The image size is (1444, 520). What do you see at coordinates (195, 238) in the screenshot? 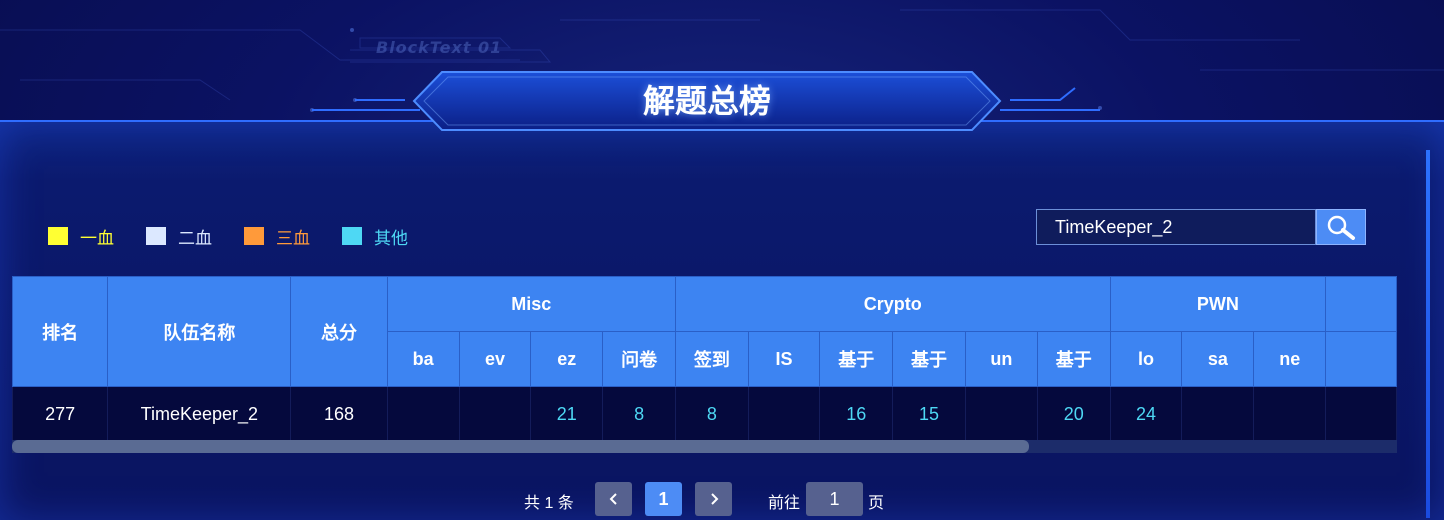
I see `legend-label: 二血` at bounding box center [195, 238].